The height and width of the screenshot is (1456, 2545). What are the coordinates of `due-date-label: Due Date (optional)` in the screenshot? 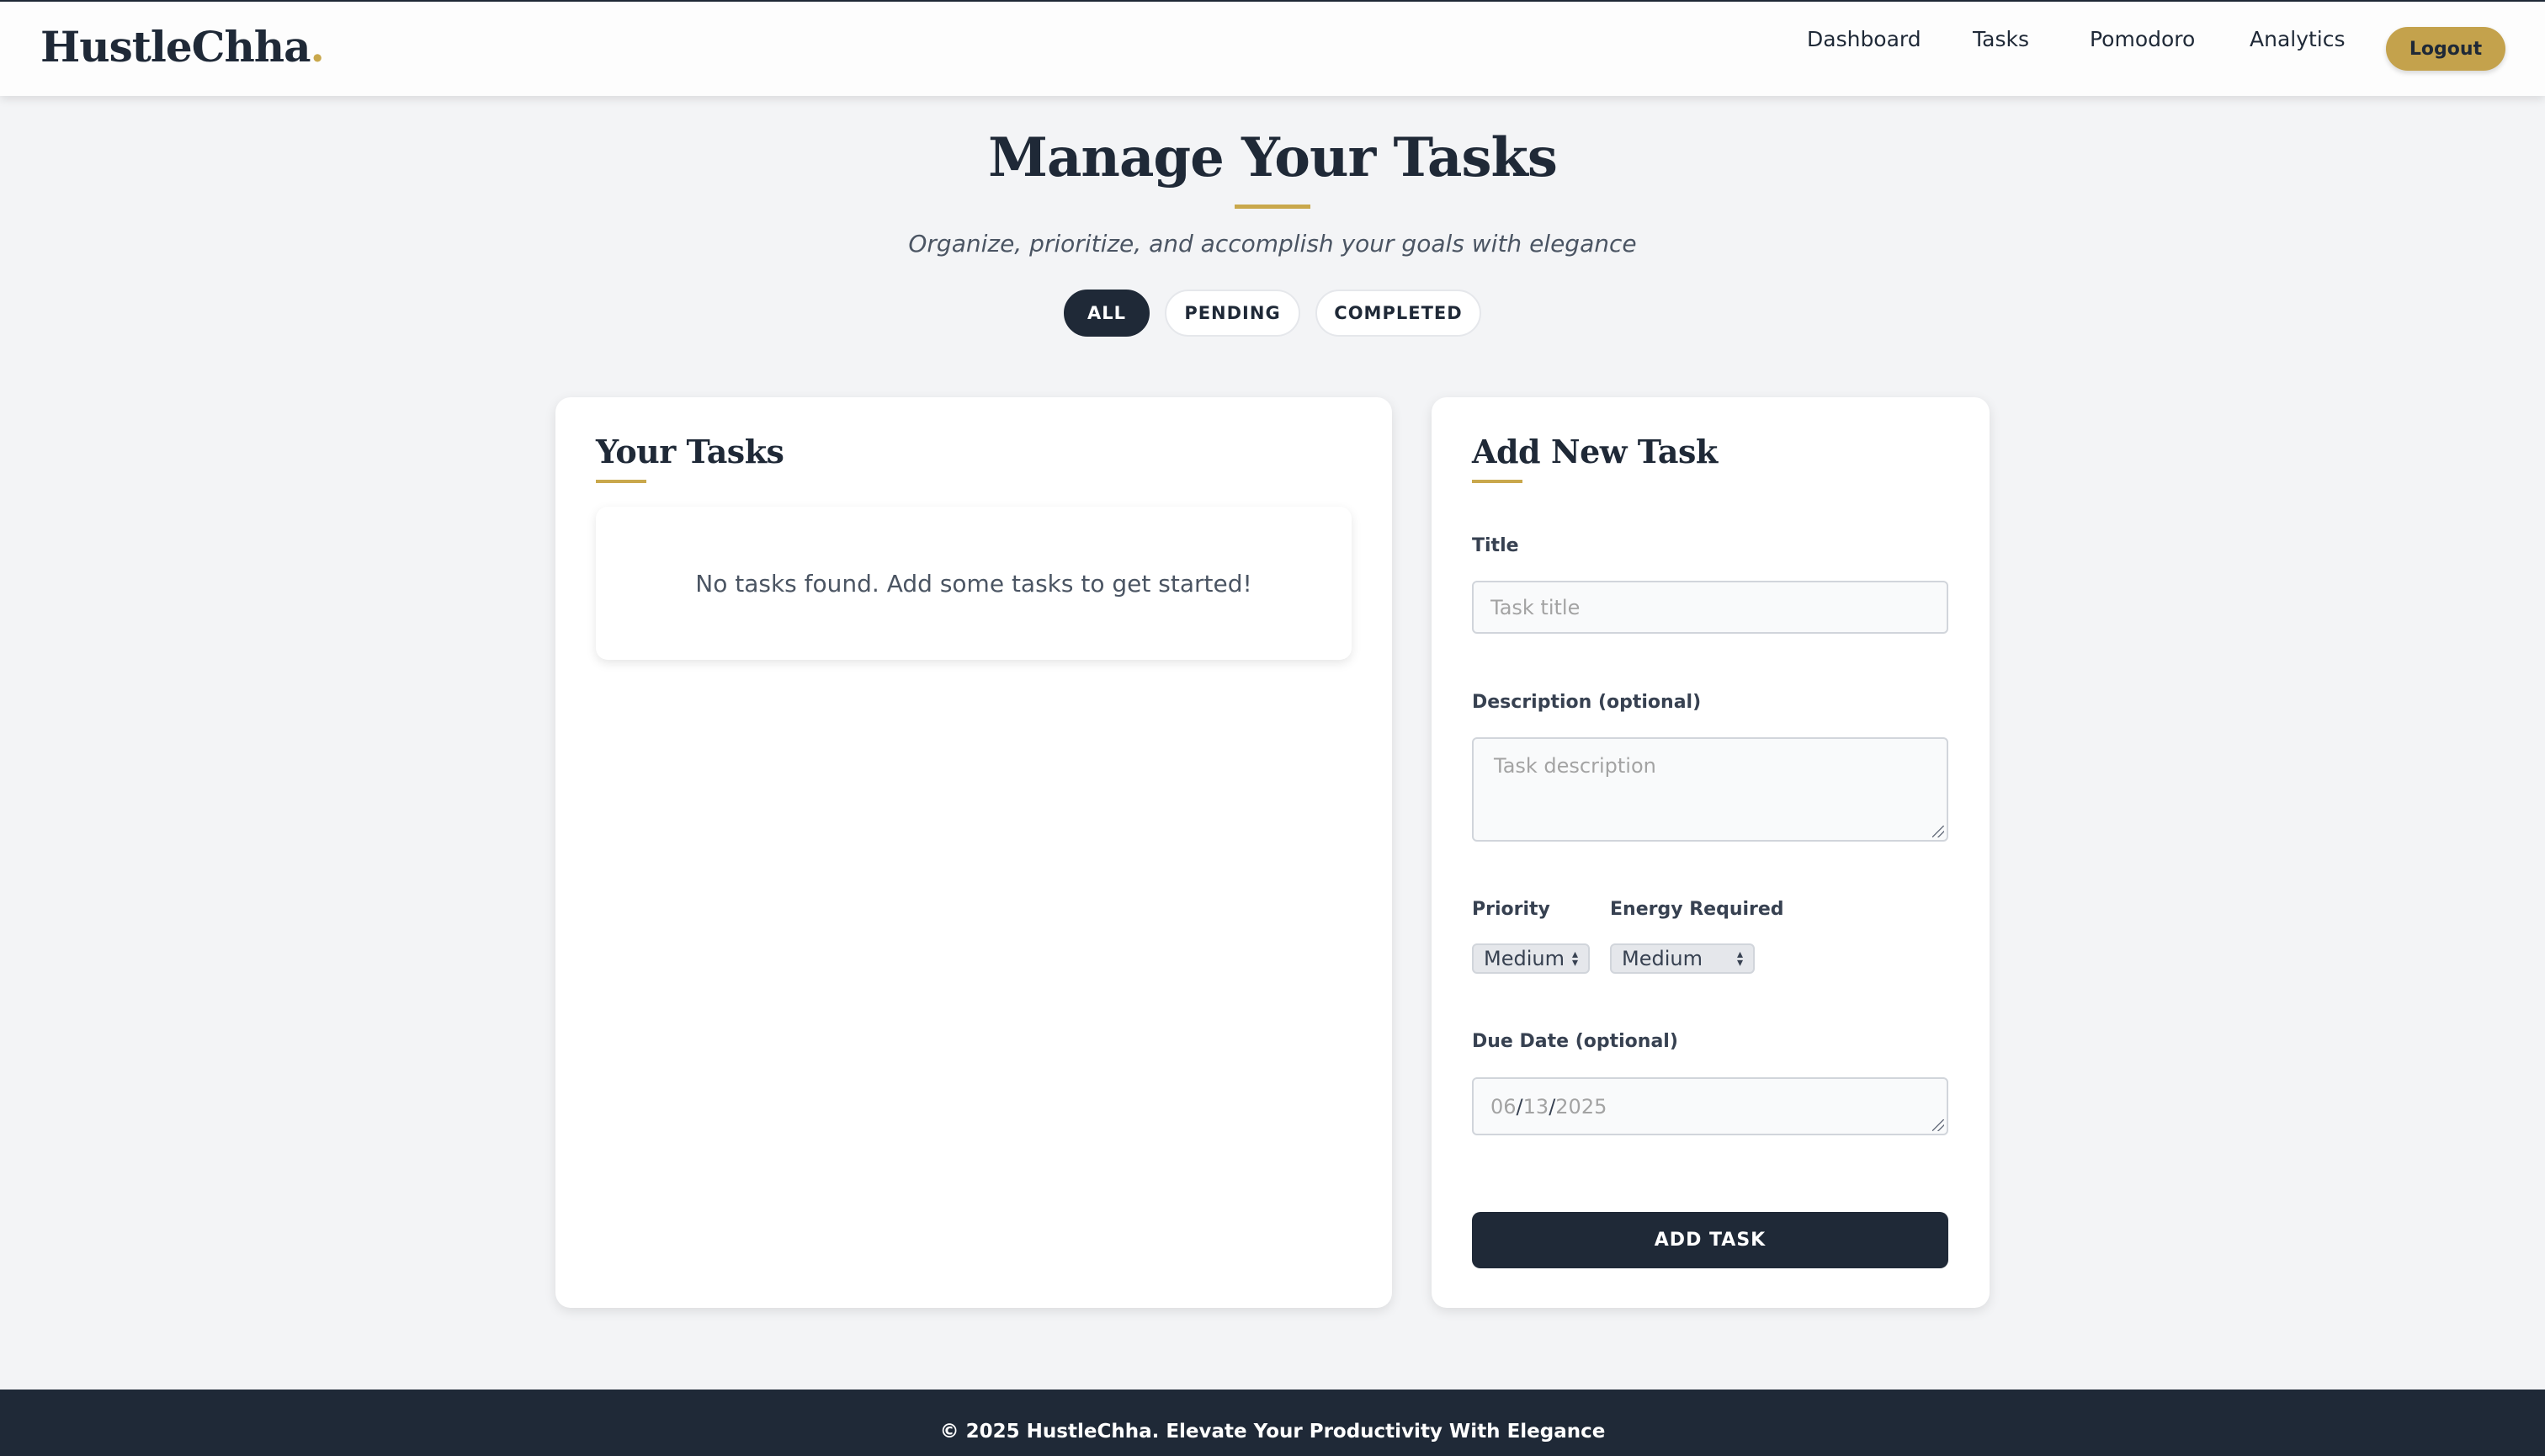 It's located at (1575, 1041).